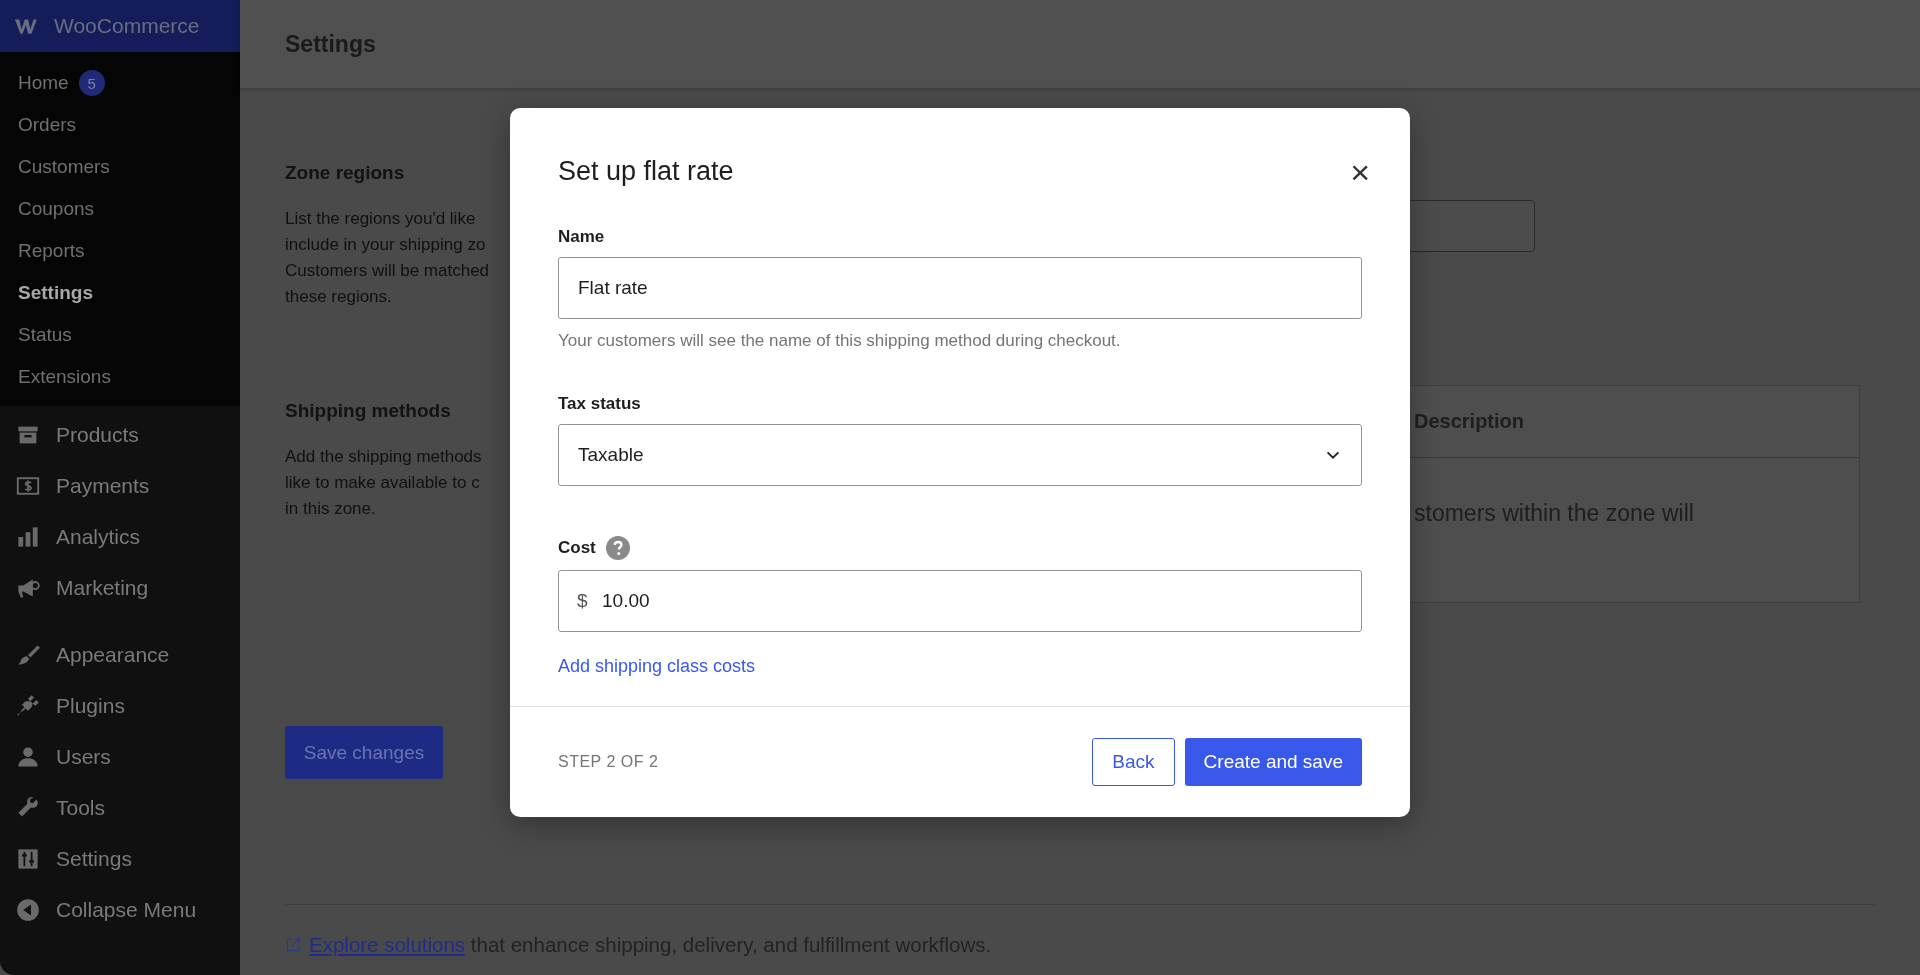 This screenshot has height=975, width=1920. What do you see at coordinates (120, 251) in the screenshot?
I see `submenu-item: Reports` at bounding box center [120, 251].